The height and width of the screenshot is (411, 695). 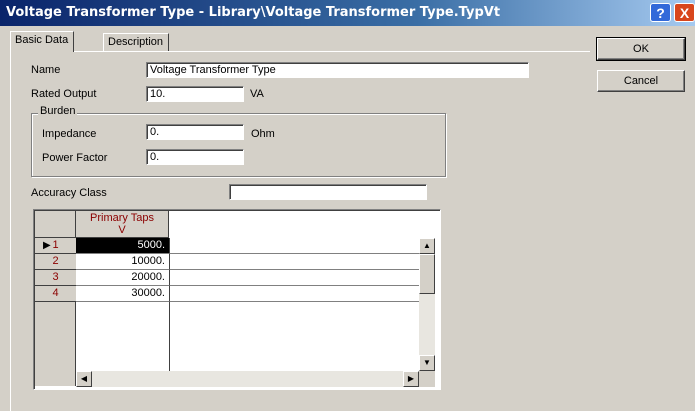 I want to click on row-number: 3, so click(x=55, y=277).